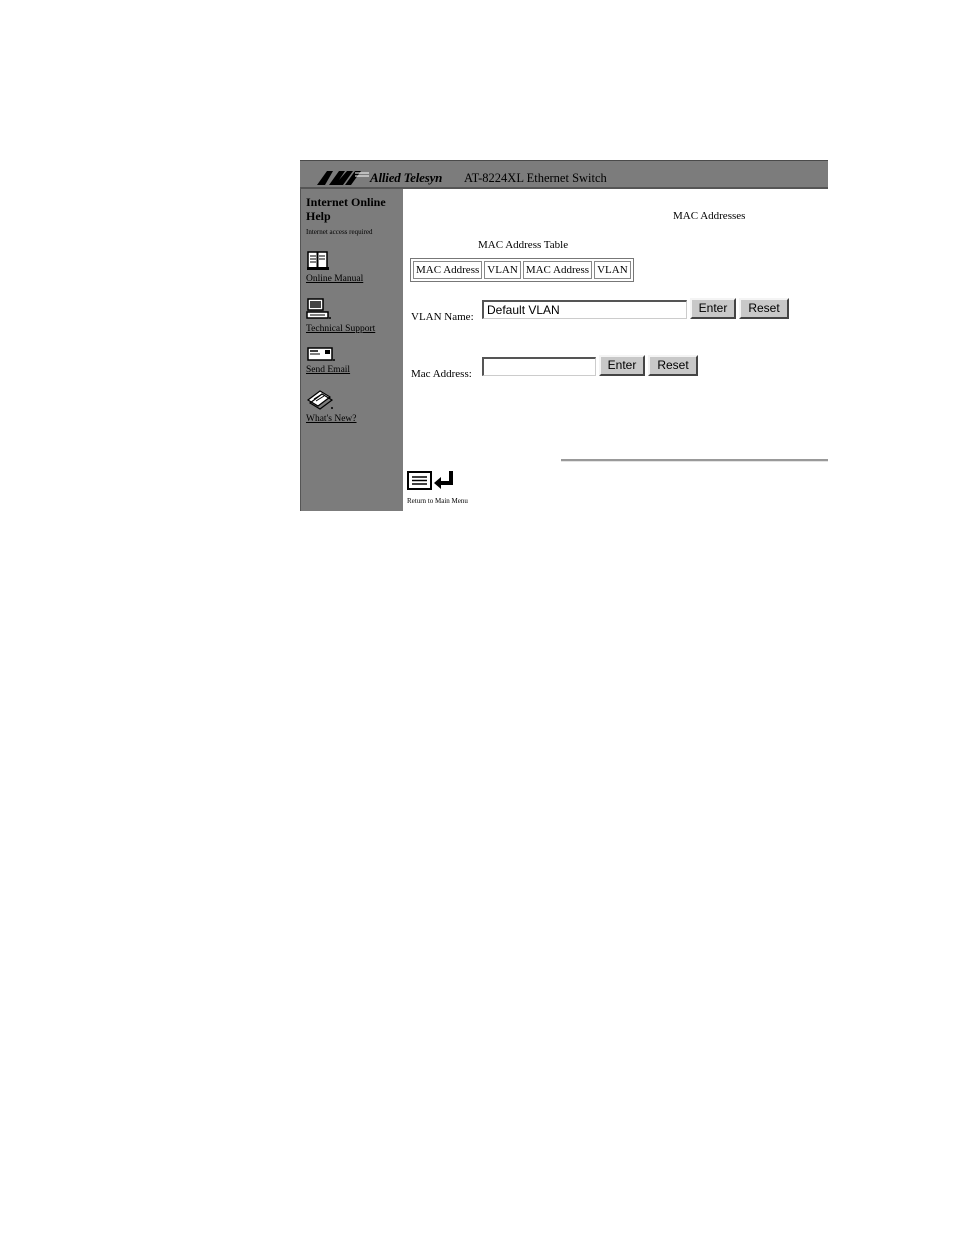 Image resolution: width=954 pixels, height=1235 pixels. I want to click on mac-address-input, so click(539, 366).